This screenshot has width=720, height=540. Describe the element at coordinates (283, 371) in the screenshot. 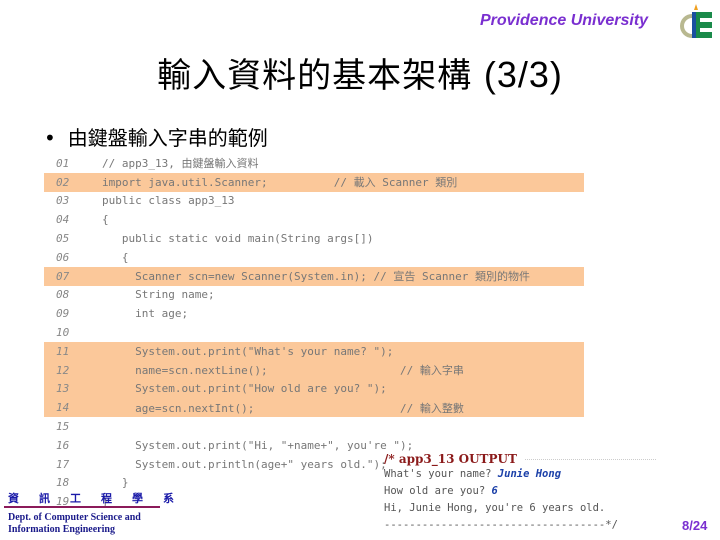

I see `code-text: name=scn.nextLine(); // 輸入字串` at that location.